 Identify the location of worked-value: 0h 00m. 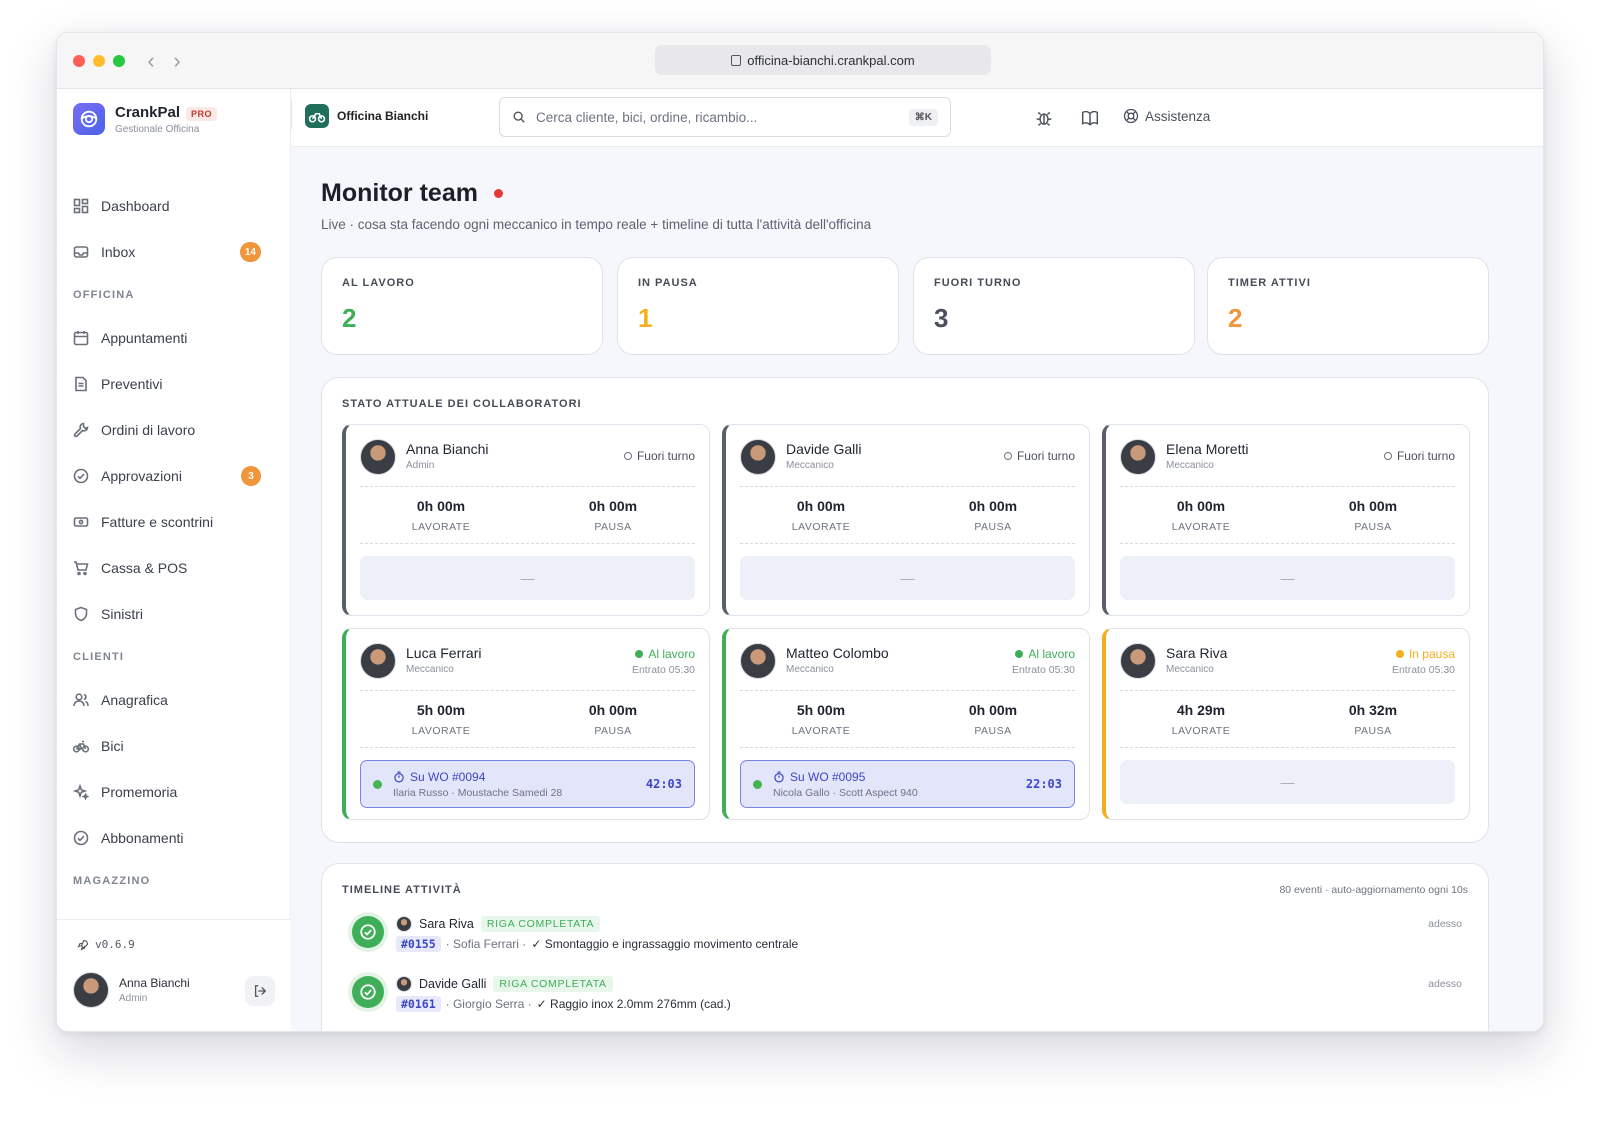
(821, 506).